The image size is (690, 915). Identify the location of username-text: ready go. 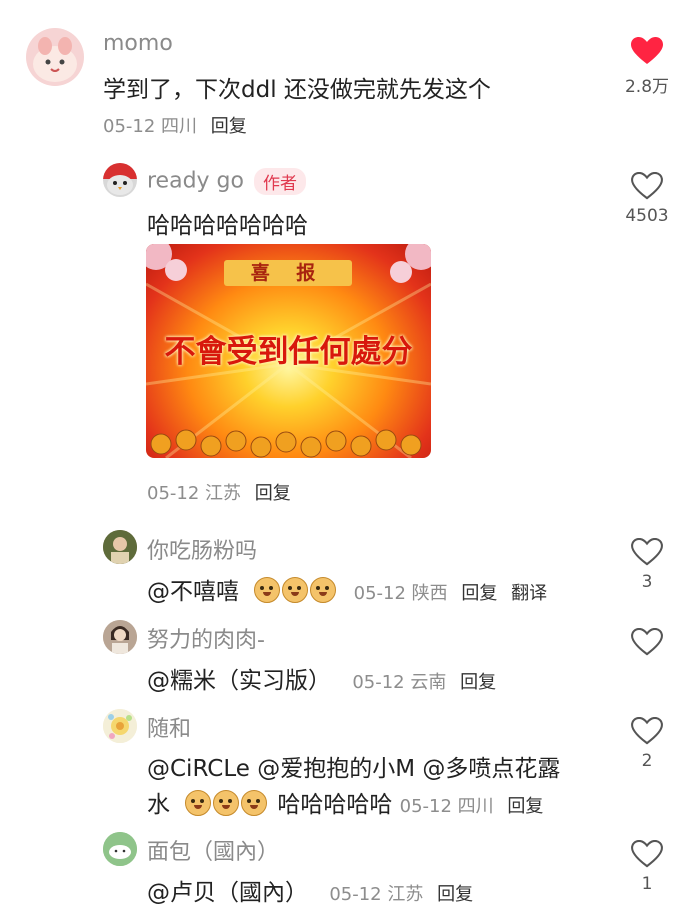
(195, 181).